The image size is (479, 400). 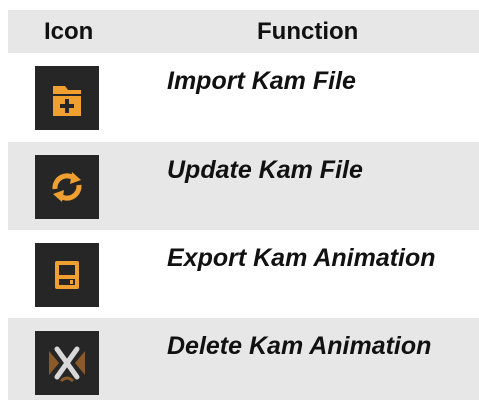 What do you see at coordinates (265, 170) in the screenshot?
I see `function-label: Update Kam File` at bounding box center [265, 170].